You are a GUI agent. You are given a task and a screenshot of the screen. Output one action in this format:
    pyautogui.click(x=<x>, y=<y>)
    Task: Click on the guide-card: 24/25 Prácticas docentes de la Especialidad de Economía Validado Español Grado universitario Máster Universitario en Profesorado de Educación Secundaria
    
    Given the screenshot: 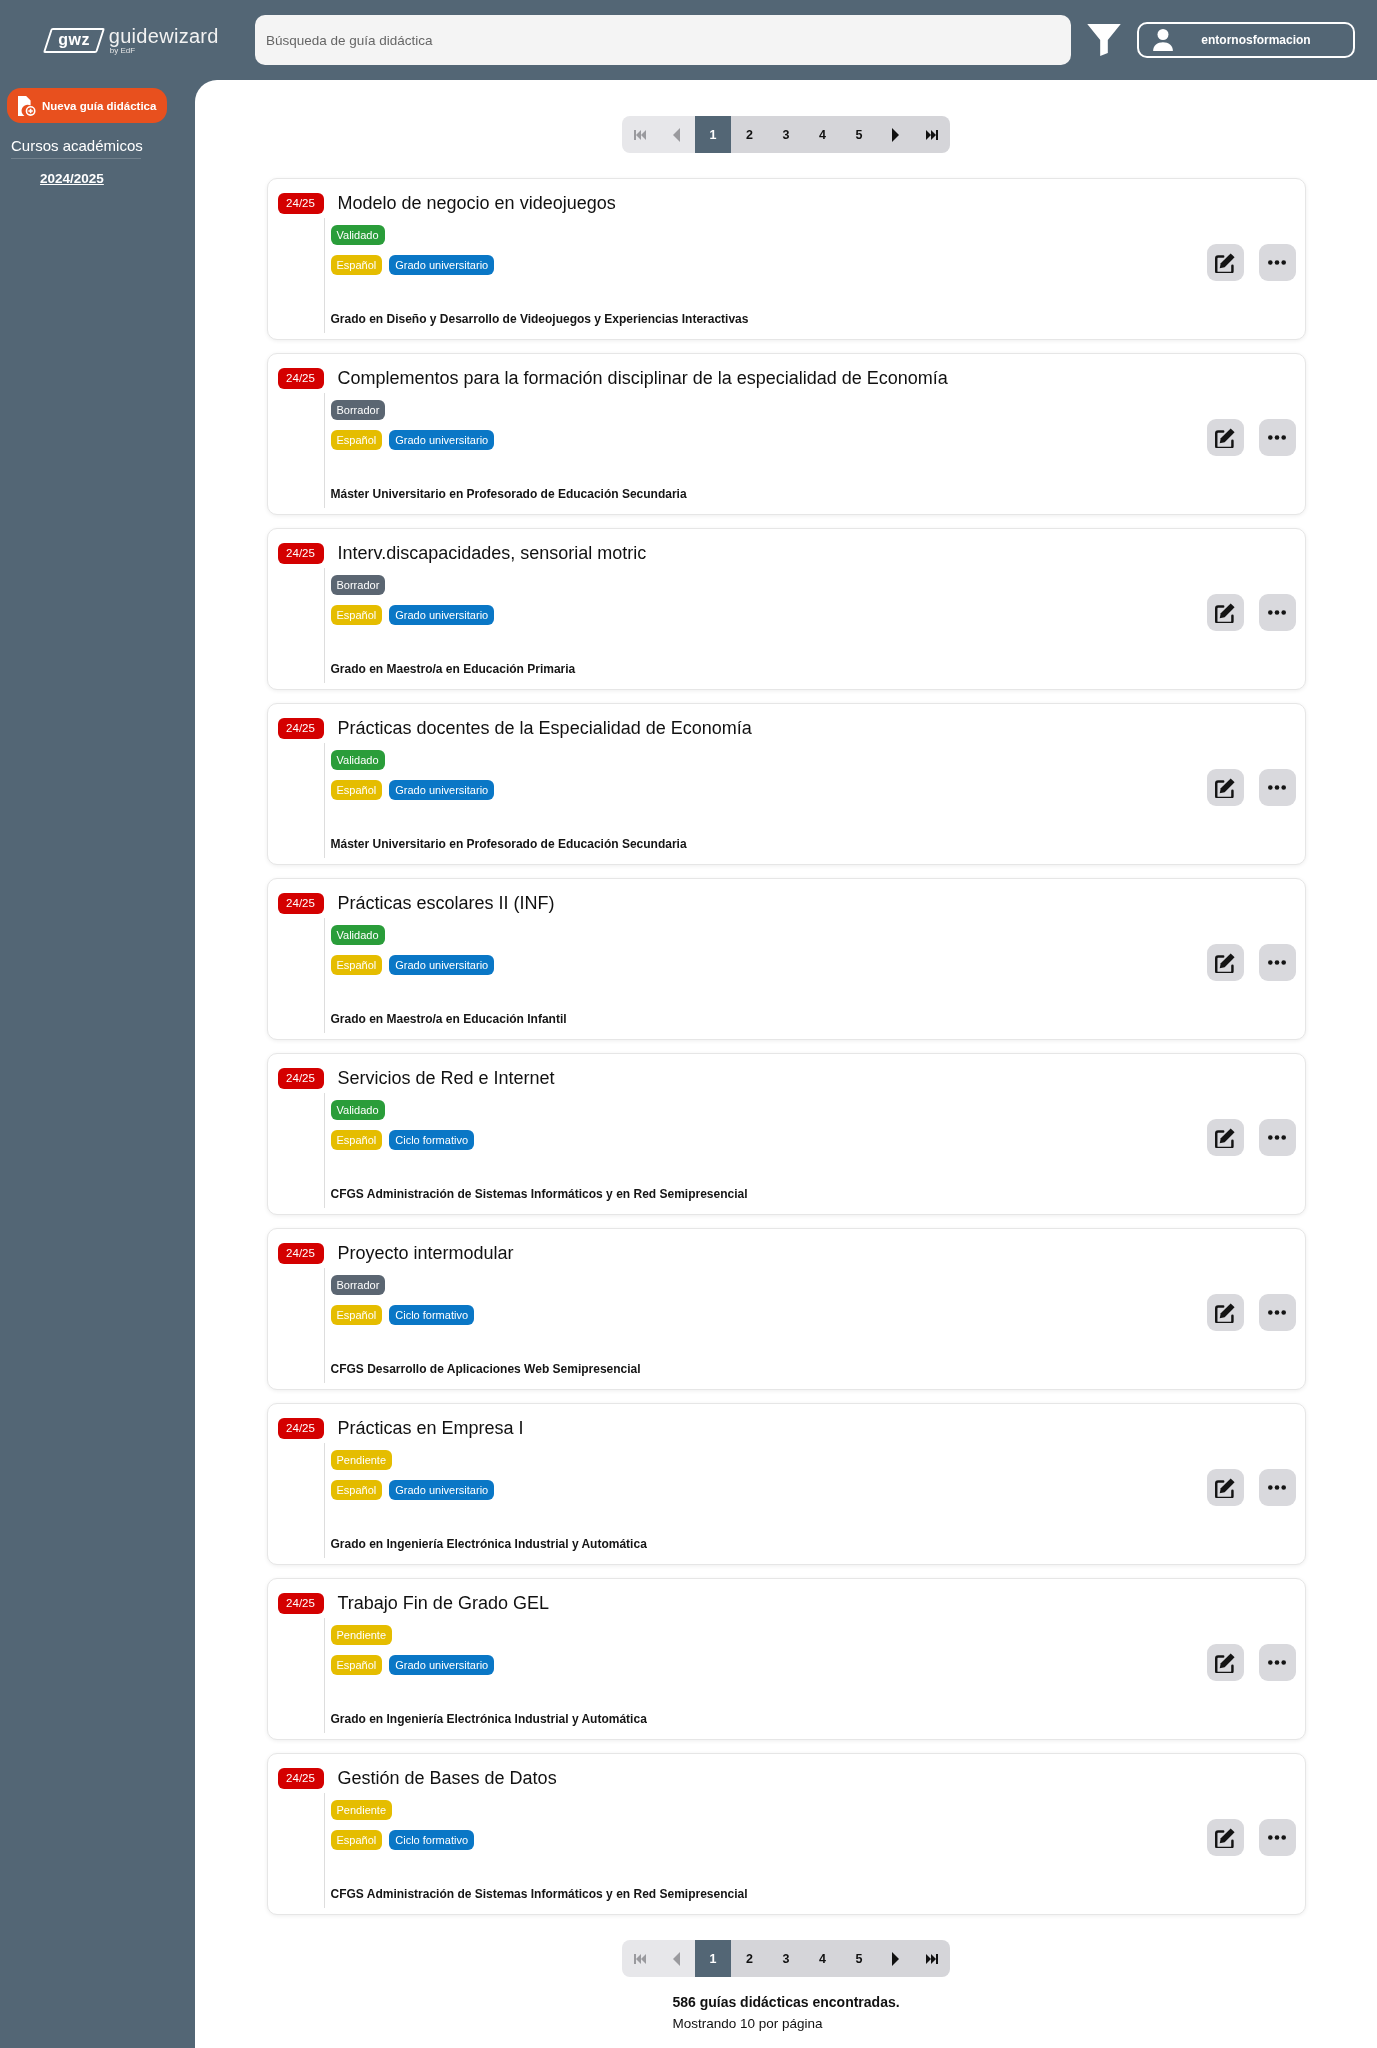 What is the action you would take?
    pyautogui.click(x=786, y=784)
    